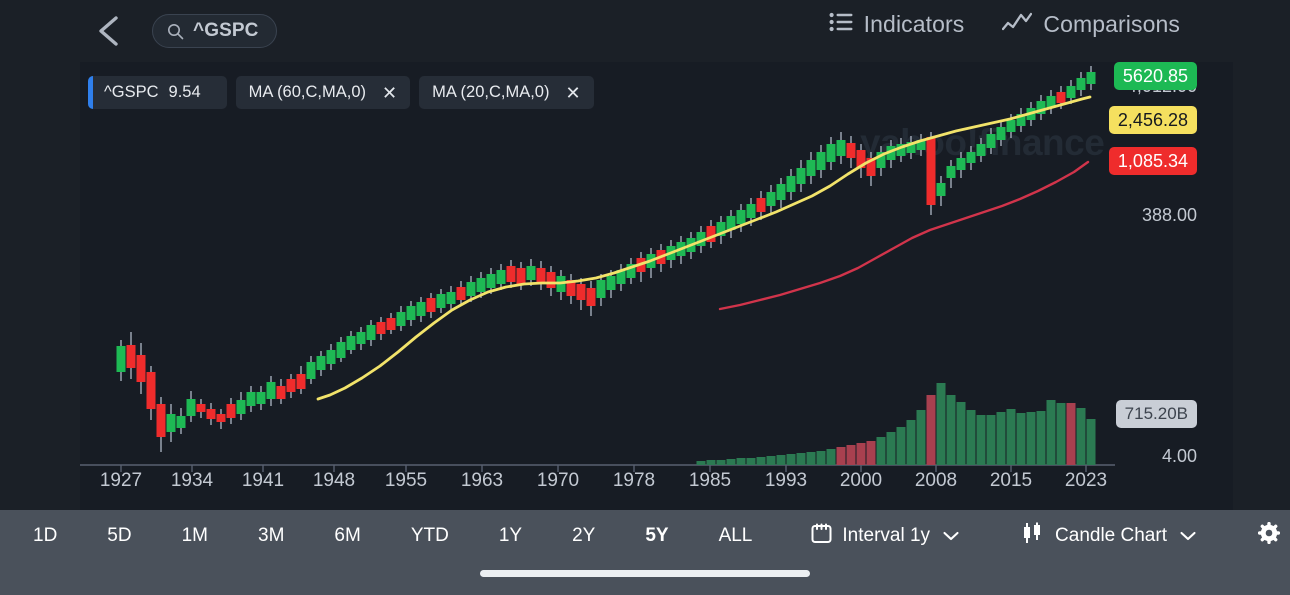  What do you see at coordinates (1152, 120) in the screenshot?
I see `price-label: 2,456.28` at bounding box center [1152, 120].